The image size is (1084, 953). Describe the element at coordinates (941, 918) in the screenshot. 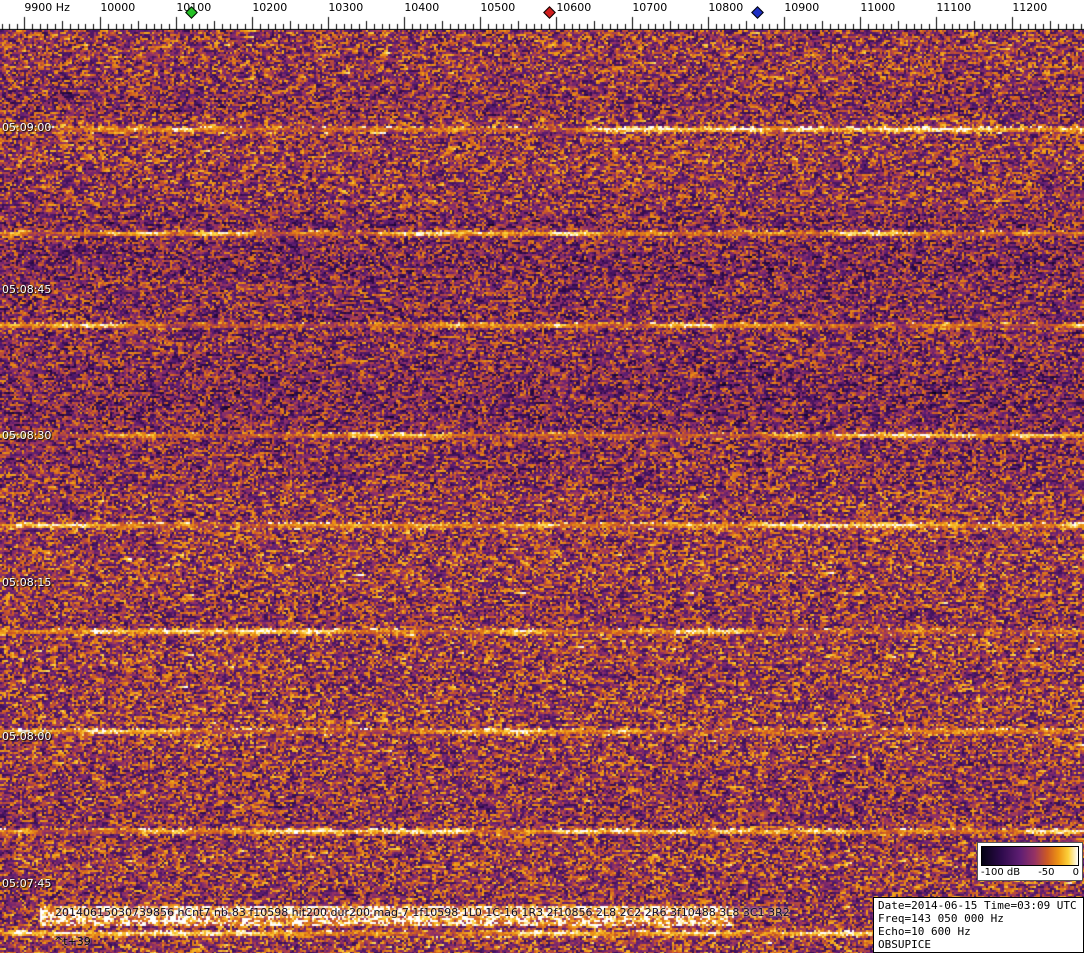

I see `info-freq-line: Freq=143 050 000 Hz` at that location.